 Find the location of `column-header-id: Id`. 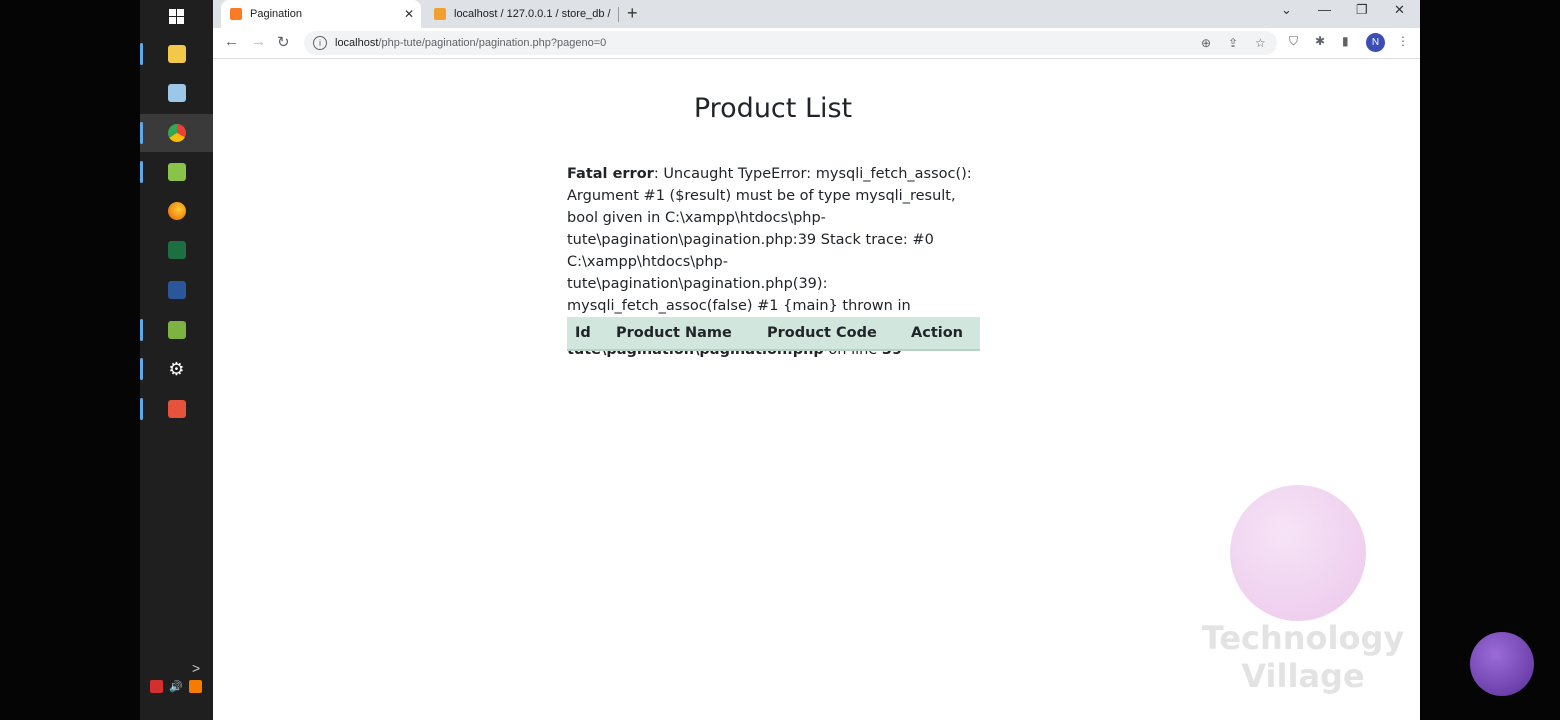

column-header-id: Id is located at coordinates (587, 334).